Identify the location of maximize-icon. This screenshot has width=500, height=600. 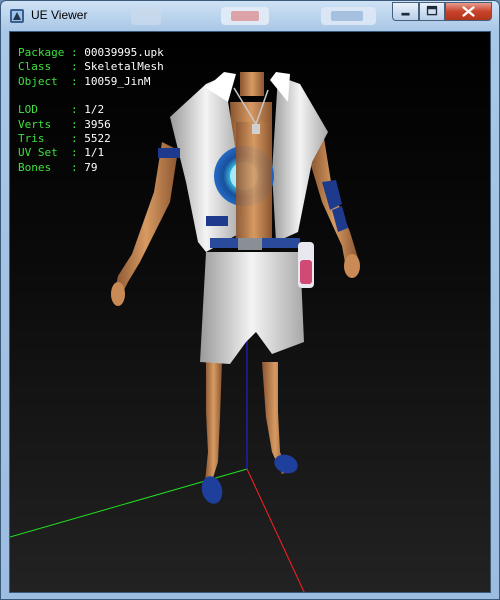
(432, 10).